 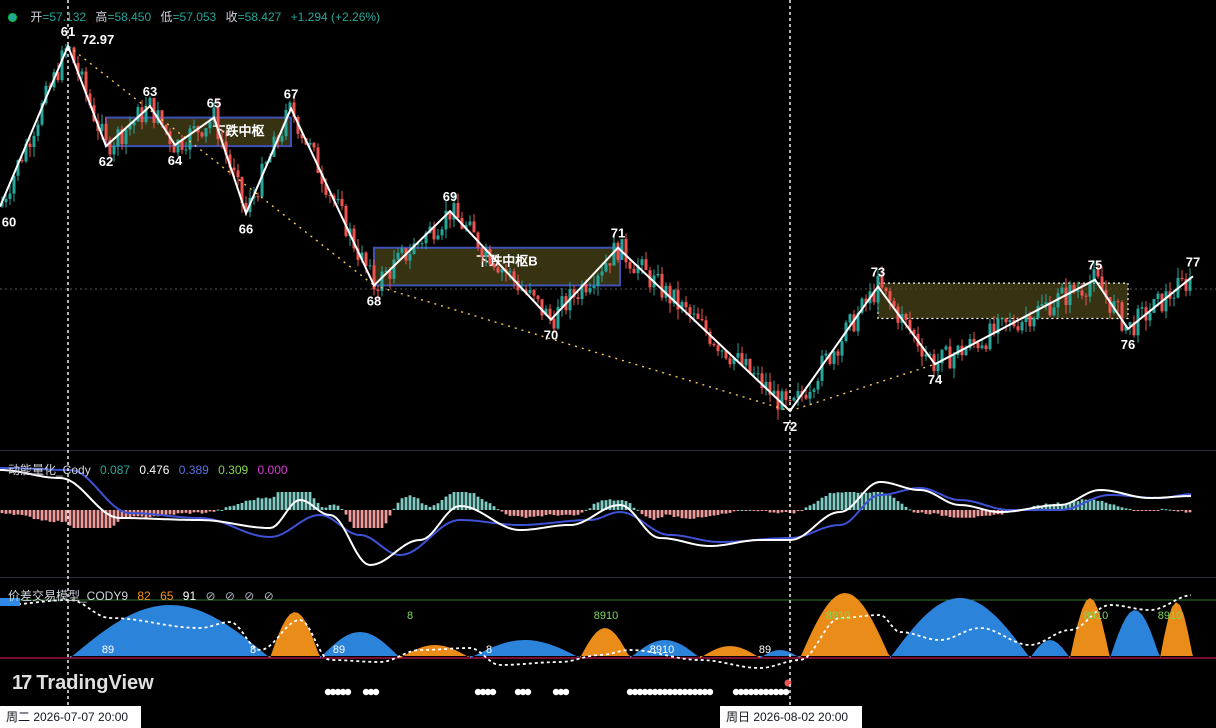 I want to click on indicator2-value-2: 65, so click(x=167, y=596).